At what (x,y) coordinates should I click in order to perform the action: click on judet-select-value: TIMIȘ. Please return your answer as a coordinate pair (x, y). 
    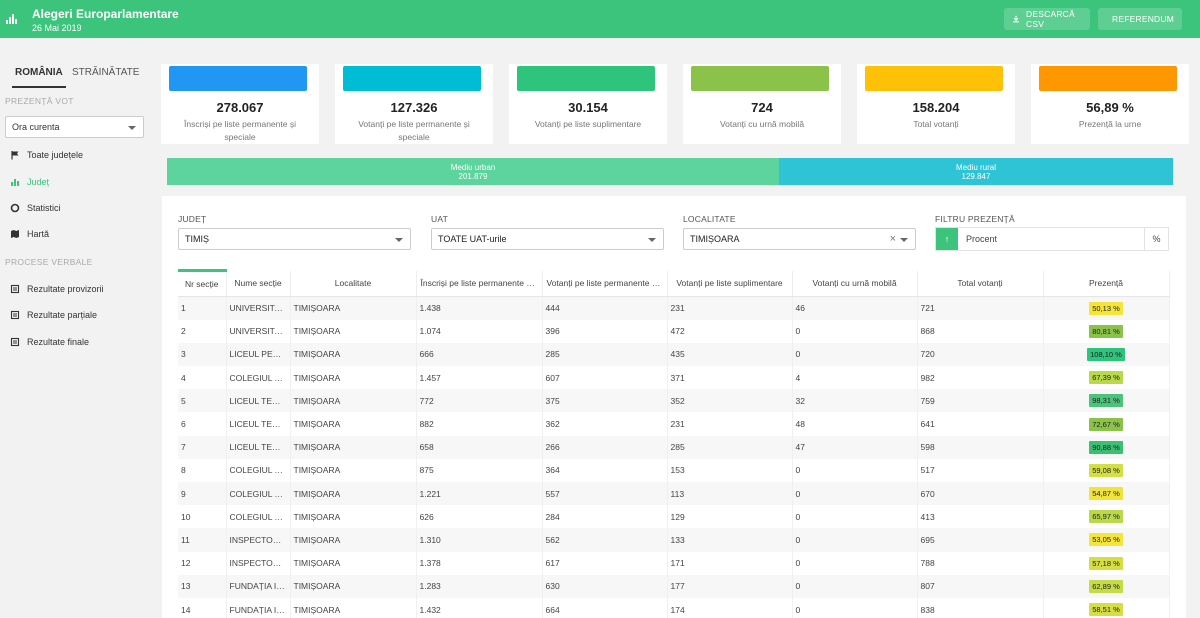
    Looking at the image, I should click on (197, 239).